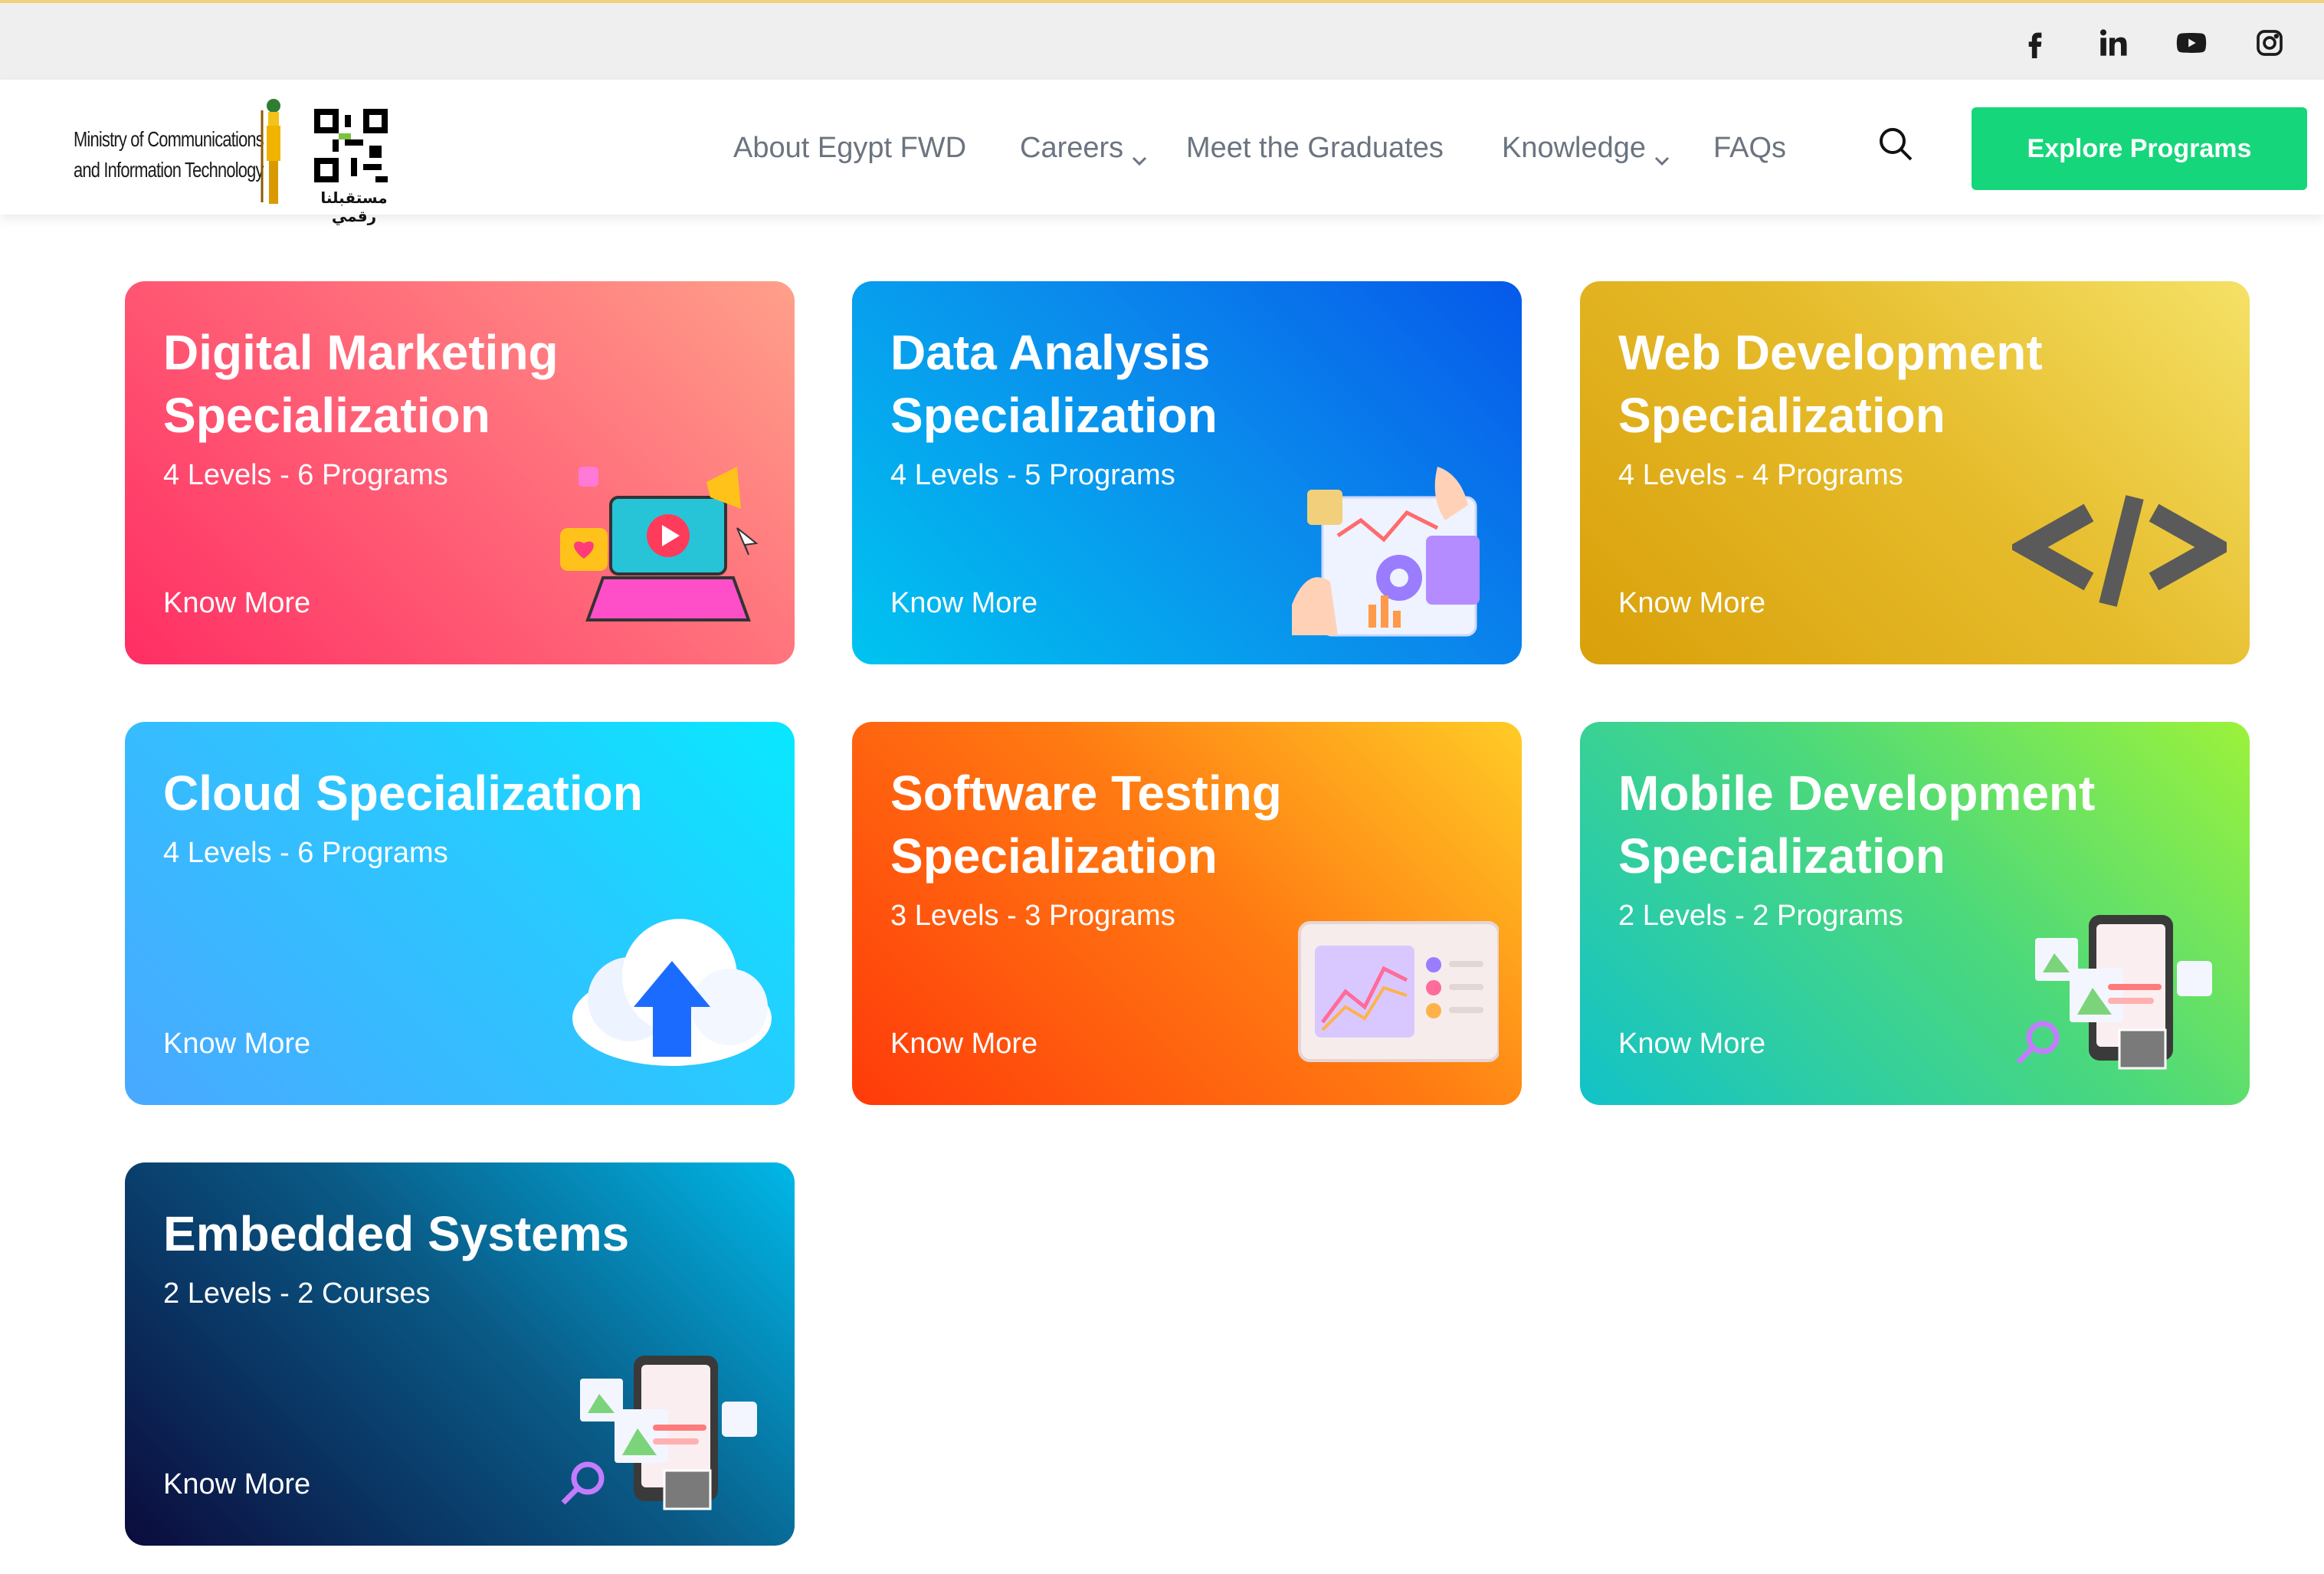 The width and height of the screenshot is (2324, 1574). What do you see at coordinates (396, 1233) in the screenshot?
I see `card-title: Embedded Systems` at bounding box center [396, 1233].